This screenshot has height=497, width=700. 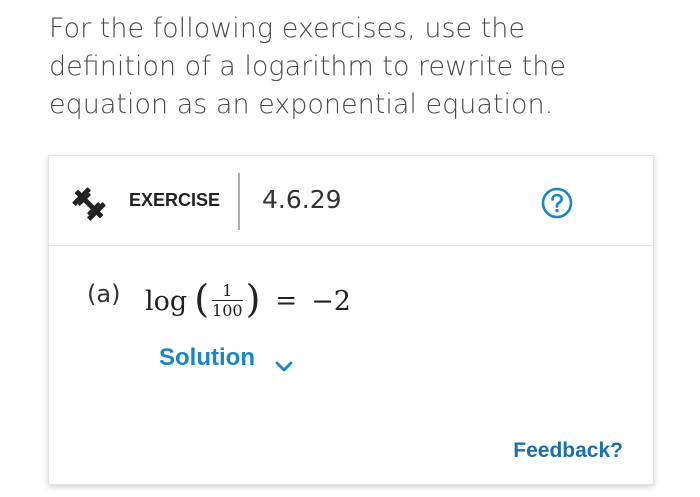 What do you see at coordinates (227, 310) in the screenshot?
I see `fraction-denominator: 100` at bounding box center [227, 310].